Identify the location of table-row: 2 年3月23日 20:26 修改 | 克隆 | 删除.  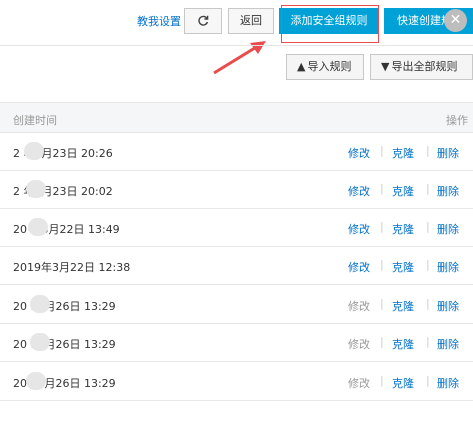
(236, 152).